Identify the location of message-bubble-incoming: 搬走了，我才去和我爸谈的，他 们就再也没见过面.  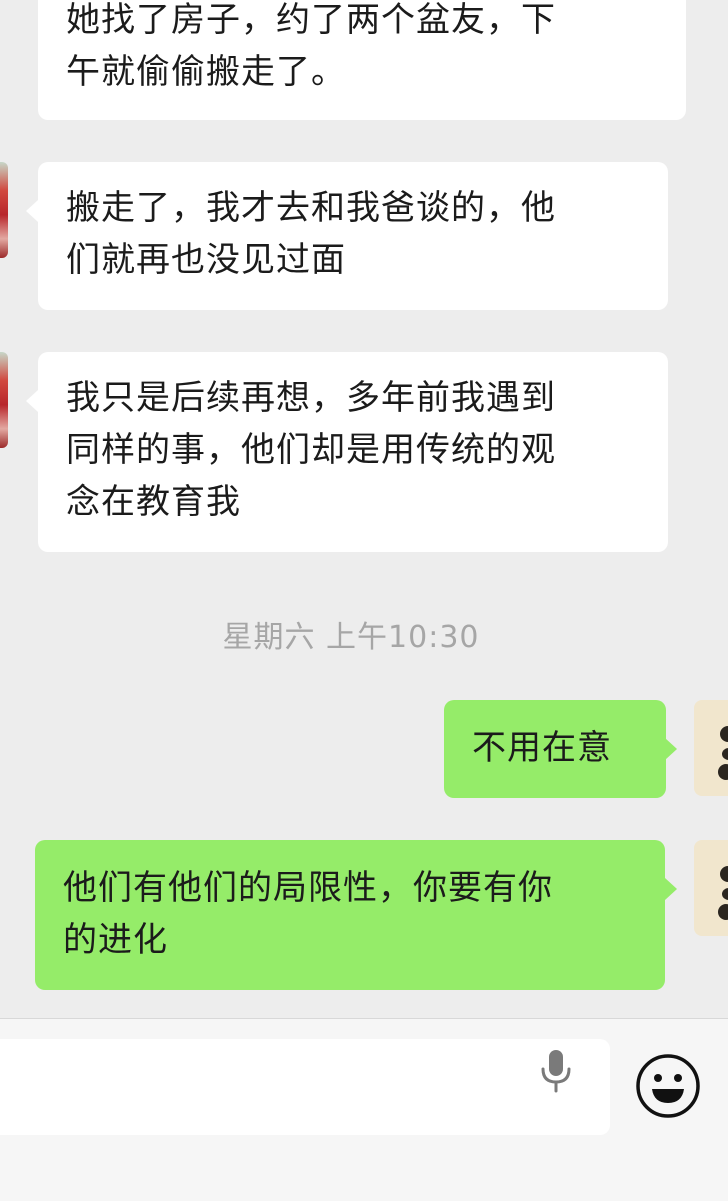
(353, 236).